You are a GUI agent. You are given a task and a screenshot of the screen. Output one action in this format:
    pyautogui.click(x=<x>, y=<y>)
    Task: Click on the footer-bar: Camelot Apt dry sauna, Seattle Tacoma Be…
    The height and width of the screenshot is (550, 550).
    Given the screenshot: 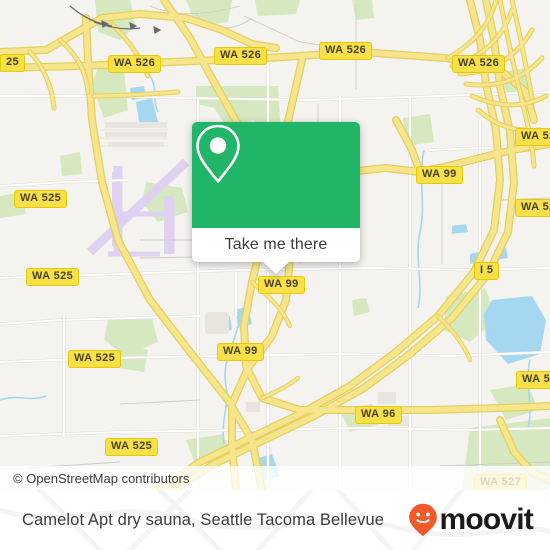 What is the action you would take?
    pyautogui.click(x=275, y=520)
    